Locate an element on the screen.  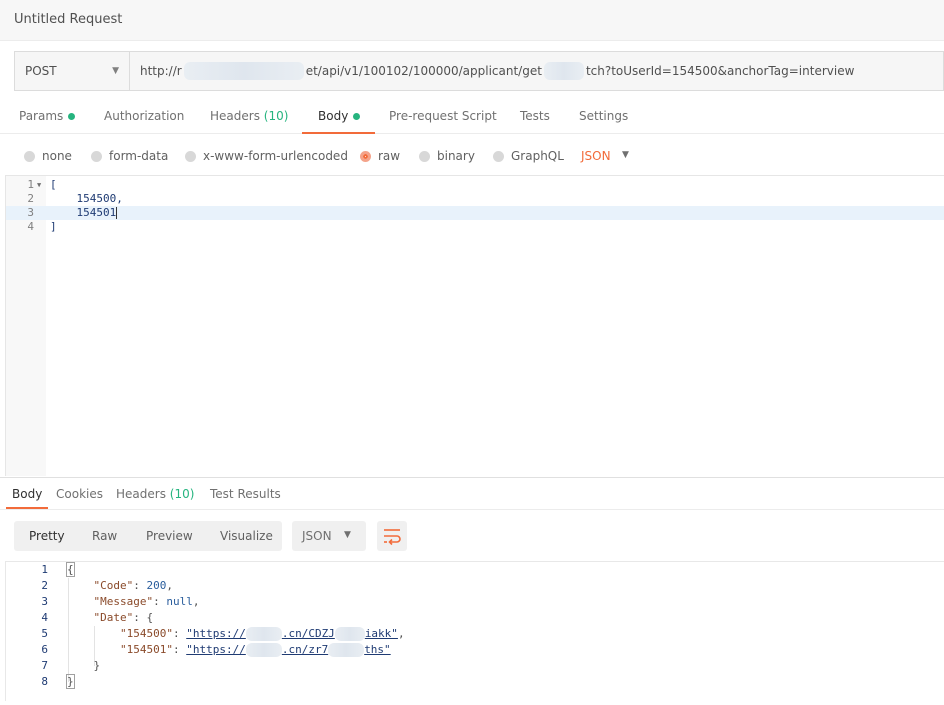
url-part-mid: et/api/v1/100102/100000/applicant/get is located at coordinates (423, 71).